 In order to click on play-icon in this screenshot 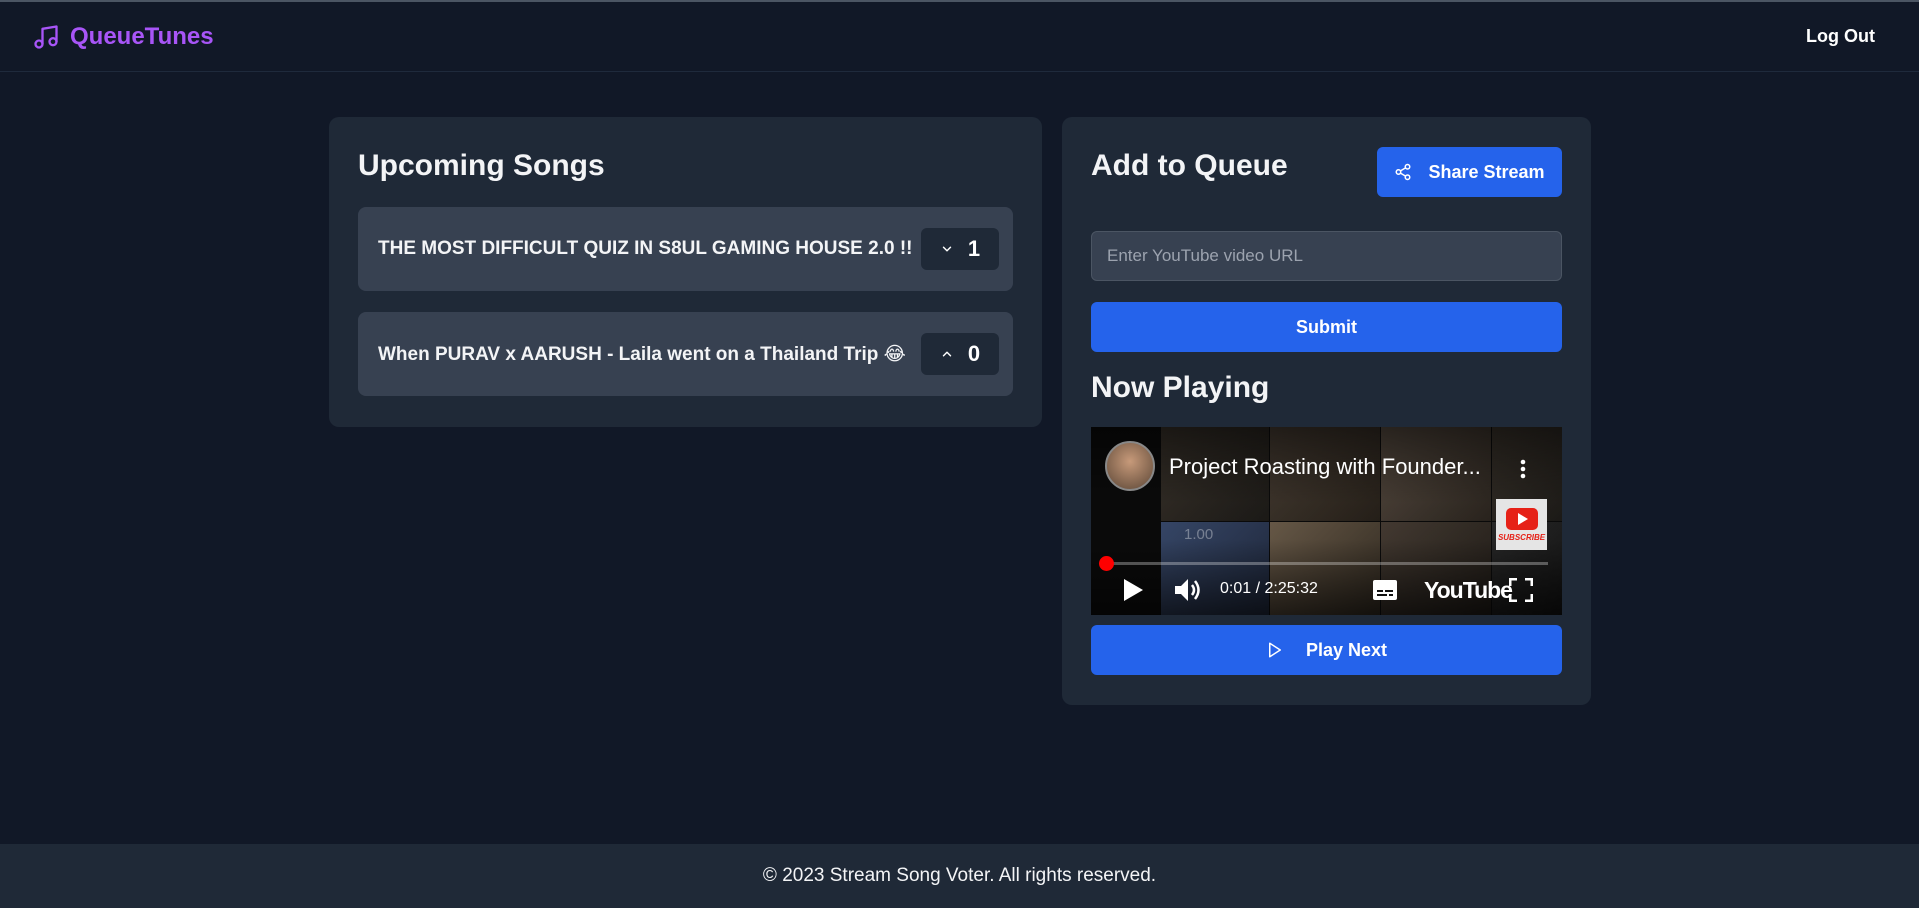, I will do `click(1133, 590)`.